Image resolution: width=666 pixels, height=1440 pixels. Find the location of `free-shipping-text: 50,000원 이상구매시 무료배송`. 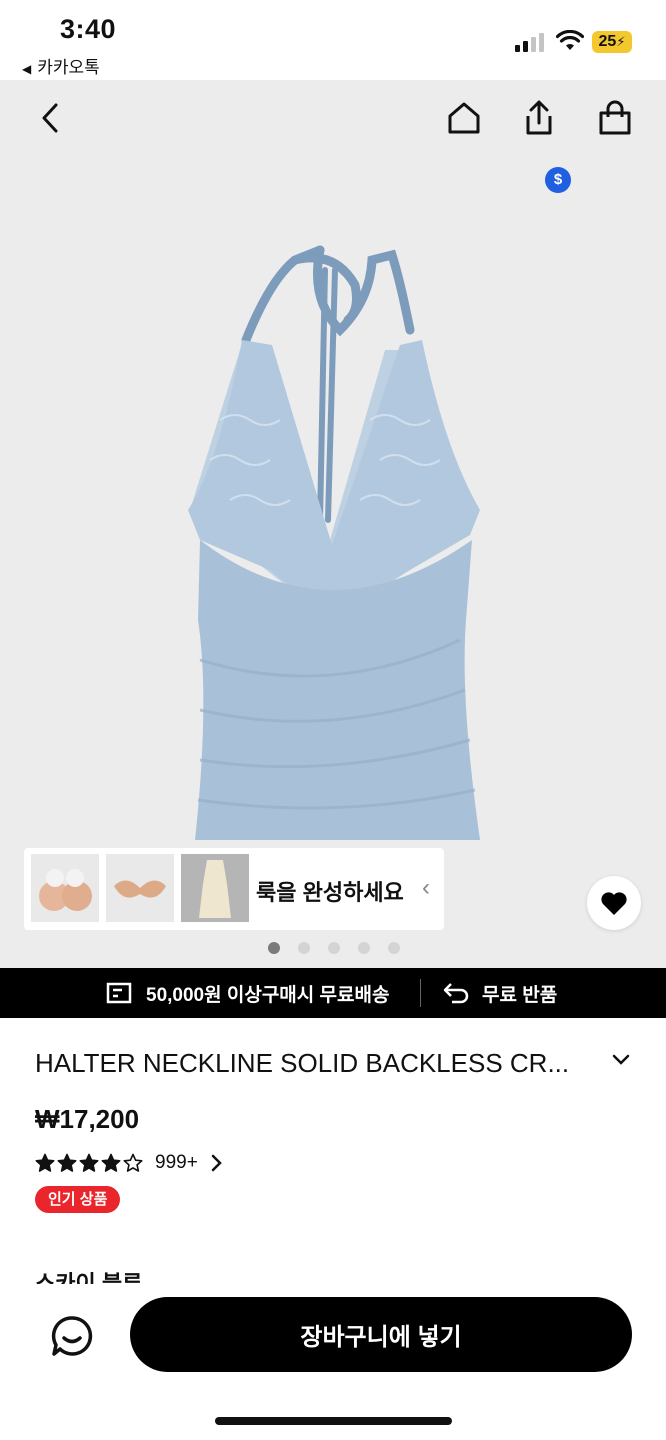

free-shipping-text: 50,000원 이상구매시 무료배송 is located at coordinates (268, 995).